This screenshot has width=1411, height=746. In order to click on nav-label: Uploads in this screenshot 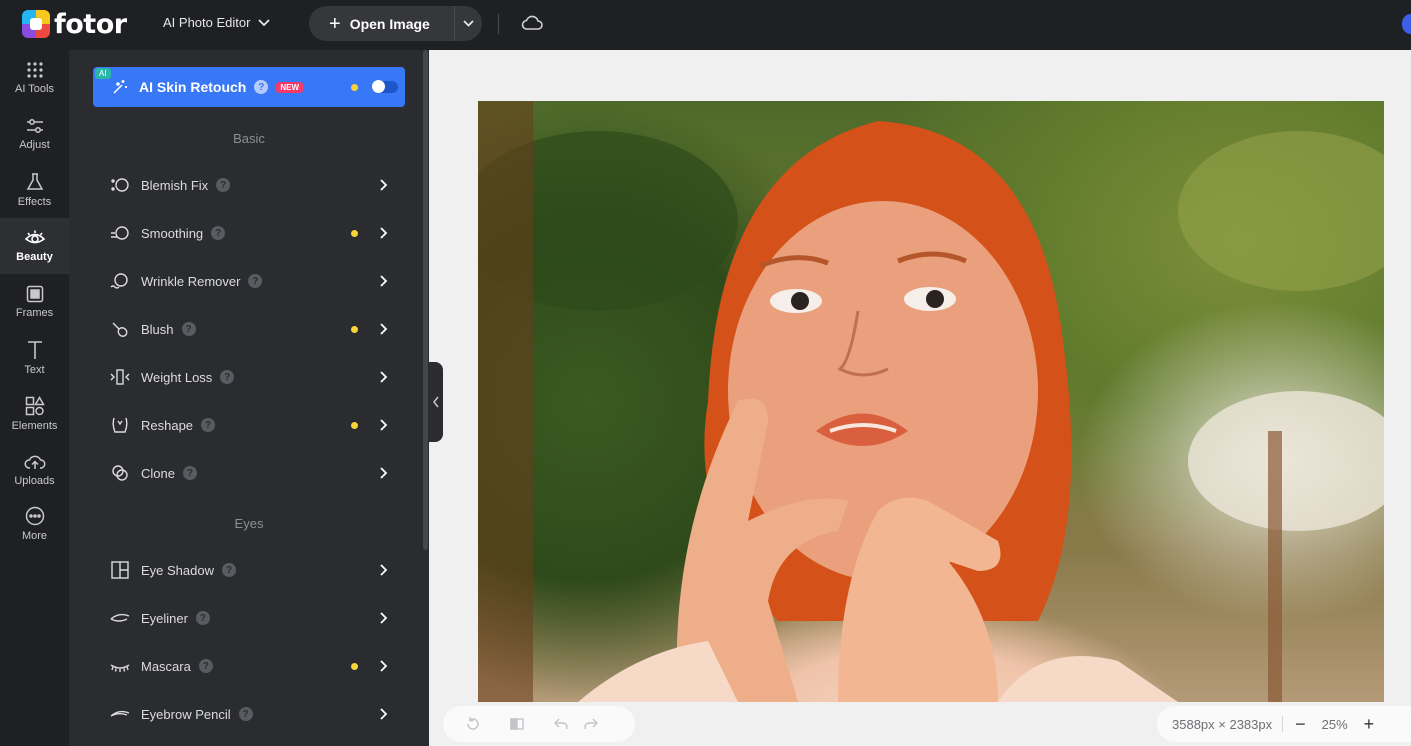, I will do `click(34, 481)`.